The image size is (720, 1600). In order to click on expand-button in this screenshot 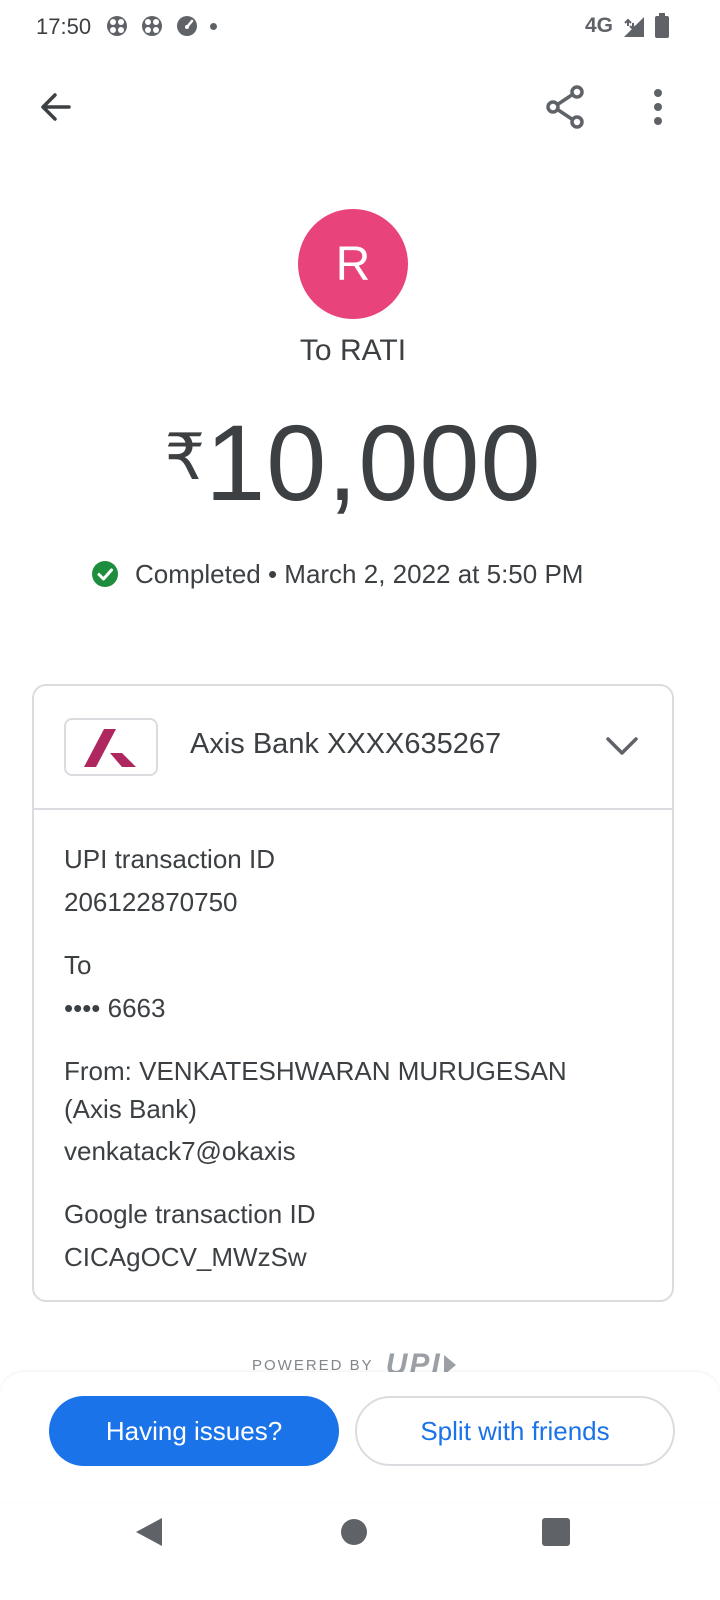, I will do `click(622, 746)`.